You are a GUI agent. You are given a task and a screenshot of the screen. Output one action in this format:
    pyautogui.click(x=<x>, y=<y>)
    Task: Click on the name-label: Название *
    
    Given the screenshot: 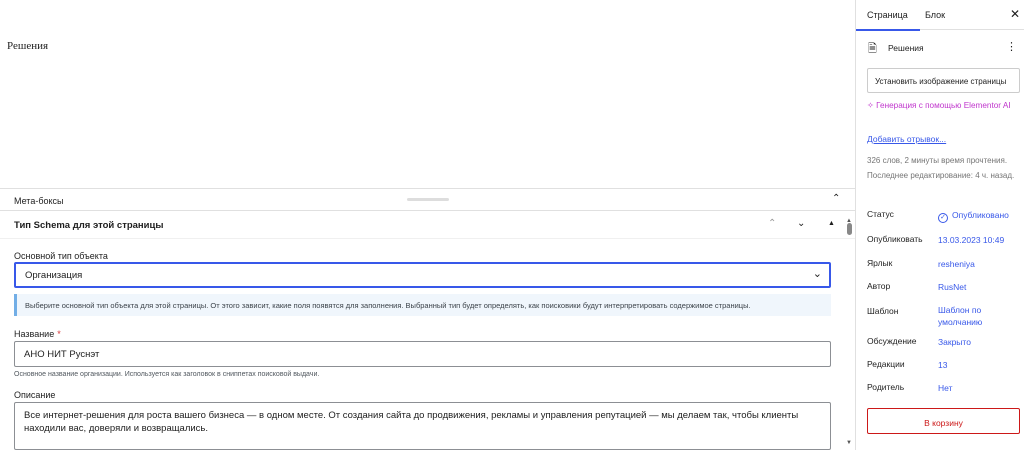 What is the action you would take?
    pyautogui.click(x=37, y=334)
    